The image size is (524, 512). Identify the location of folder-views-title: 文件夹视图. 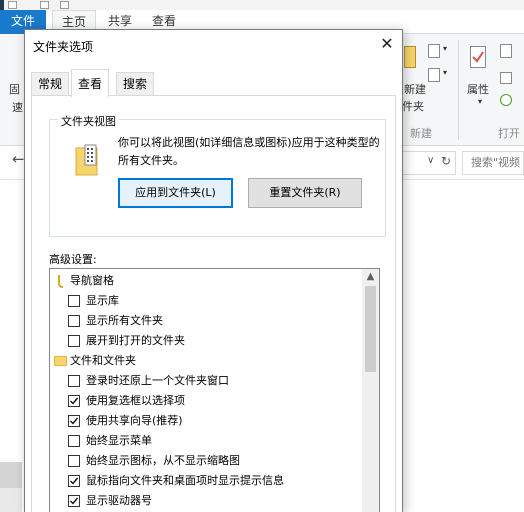
(88, 121).